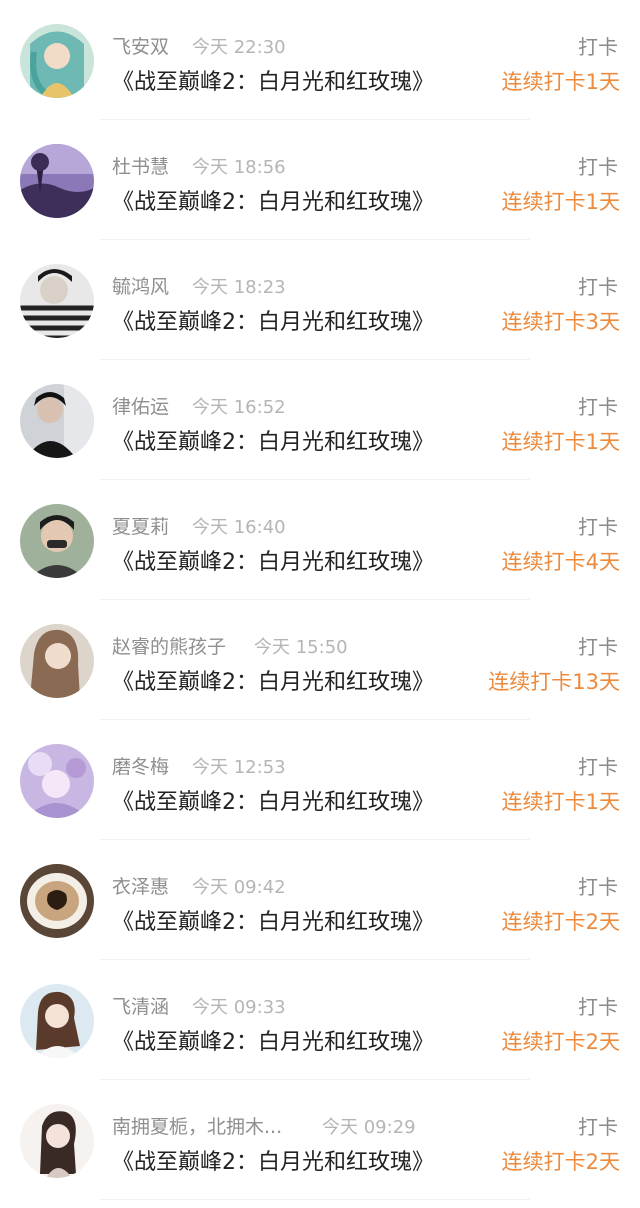 Image resolution: width=640 pixels, height=1208 pixels. I want to click on checkin-item: 飞安双 今天 22:30 打卡 《战至巅峰2：白月光和红玫瑰》 连续打卡1天, so click(320, 60).